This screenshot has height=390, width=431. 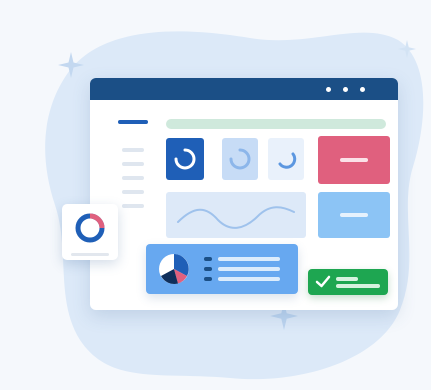 I want to click on list-card, so click(x=222, y=269).